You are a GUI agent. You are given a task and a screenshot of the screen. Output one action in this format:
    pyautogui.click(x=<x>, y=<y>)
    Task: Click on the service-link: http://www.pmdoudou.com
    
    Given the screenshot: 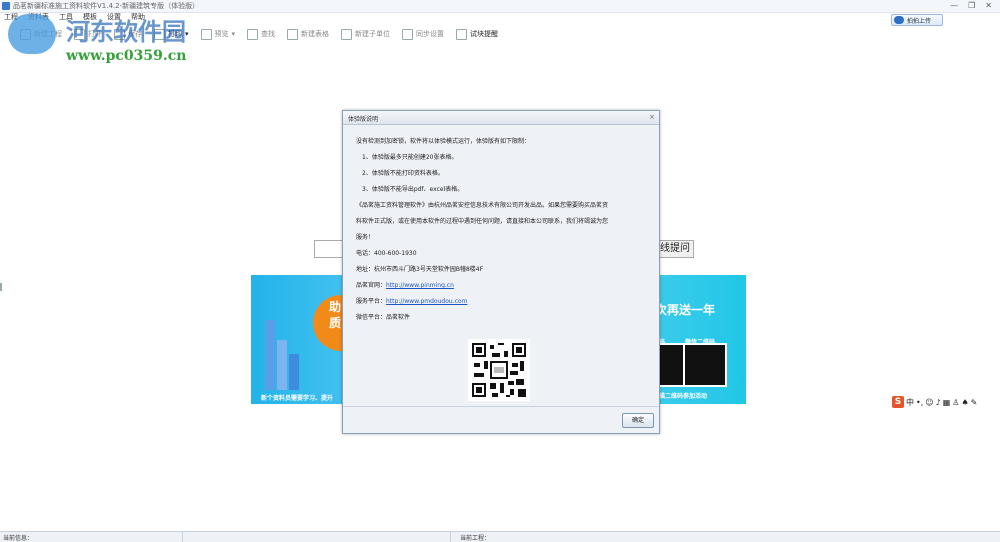 What is the action you would take?
    pyautogui.click(x=426, y=301)
    